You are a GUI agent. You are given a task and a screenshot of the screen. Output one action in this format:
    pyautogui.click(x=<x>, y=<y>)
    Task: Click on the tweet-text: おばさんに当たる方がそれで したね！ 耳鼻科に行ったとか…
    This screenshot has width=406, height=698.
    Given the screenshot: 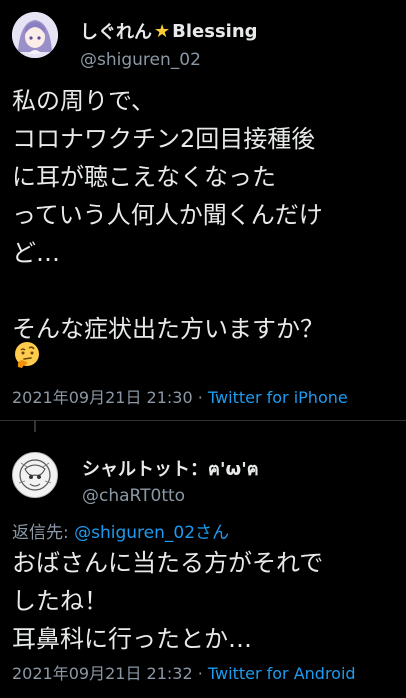 What is the action you would take?
    pyautogui.click(x=168, y=601)
    